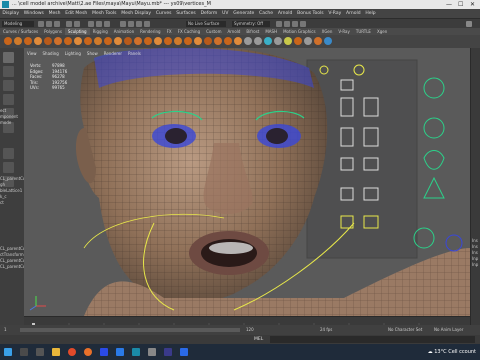 Image resolution: width=480 pixels, height=360 pixels. What do you see at coordinates (56, 352) in the screenshot?
I see `file-explorer-icon` at bounding box center [56, 352].